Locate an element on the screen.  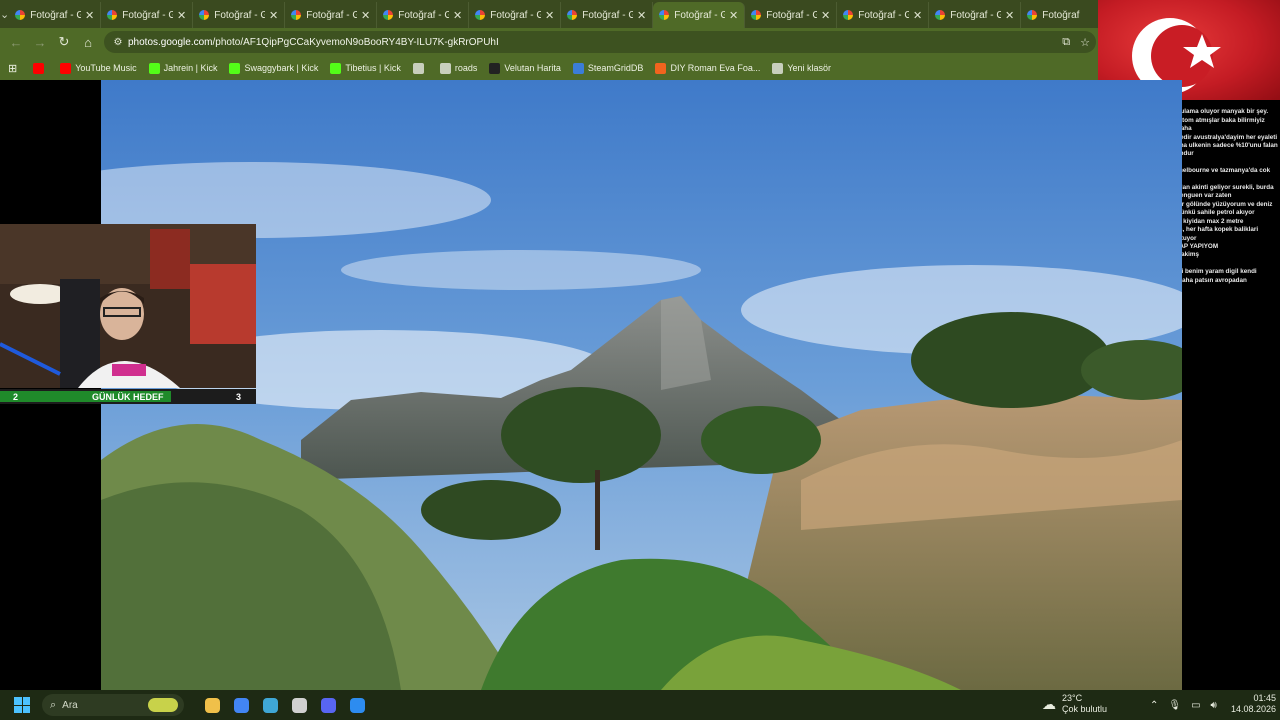
clock-date: 14.08.2026 is located at coordinates (1253, 709).